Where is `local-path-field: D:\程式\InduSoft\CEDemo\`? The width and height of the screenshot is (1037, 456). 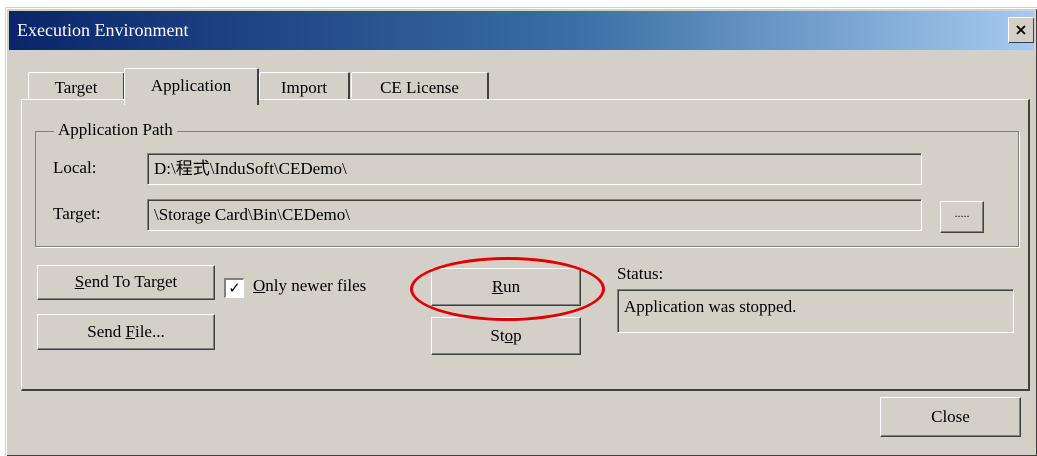
local-path-field: D:\程式\InduSoft\CEDemo\ is located at coordinates (534, 169).